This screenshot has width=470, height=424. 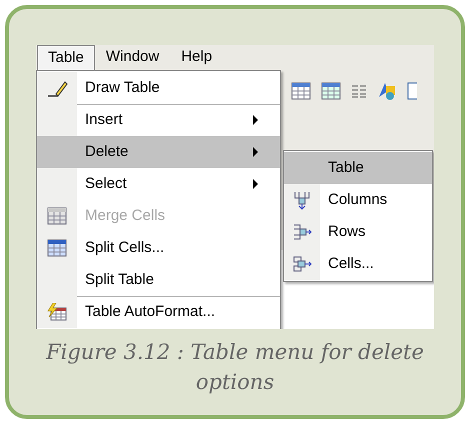 I want to click on menu-bar-item: Table, so click(x=66, y=57).